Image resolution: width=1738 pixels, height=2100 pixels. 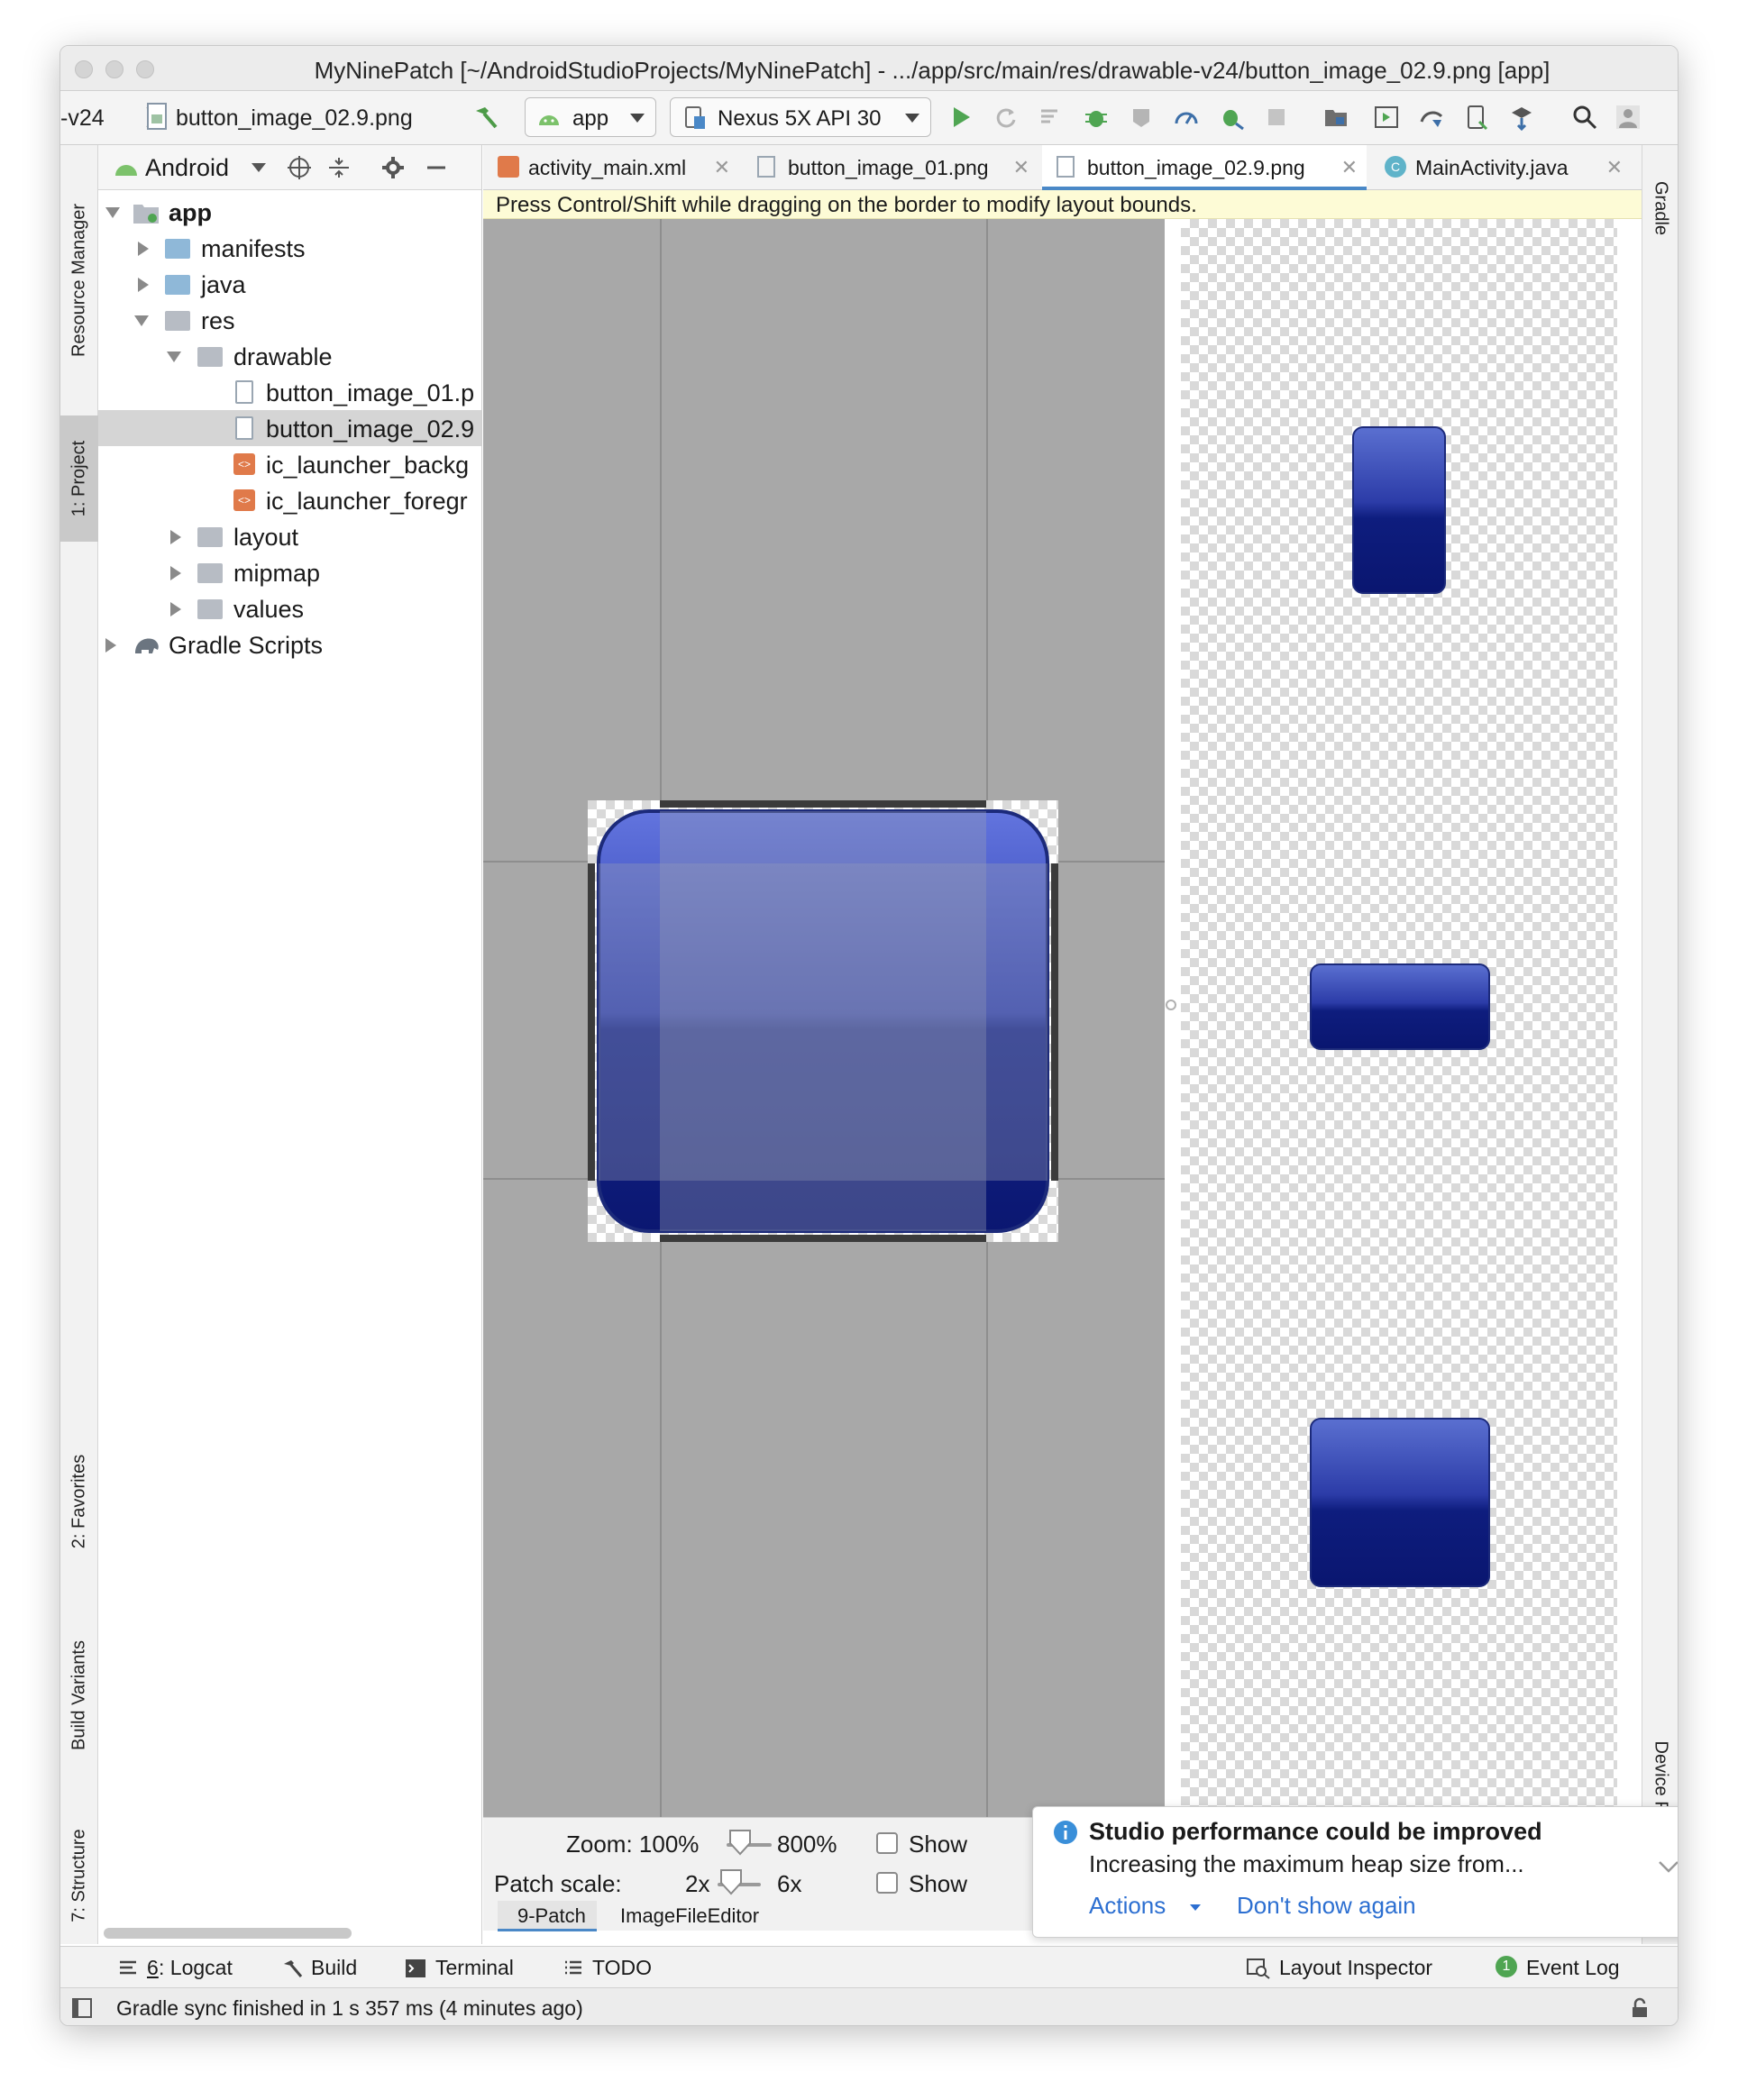 I want to click on run-icon, so click(x=960, y=117).